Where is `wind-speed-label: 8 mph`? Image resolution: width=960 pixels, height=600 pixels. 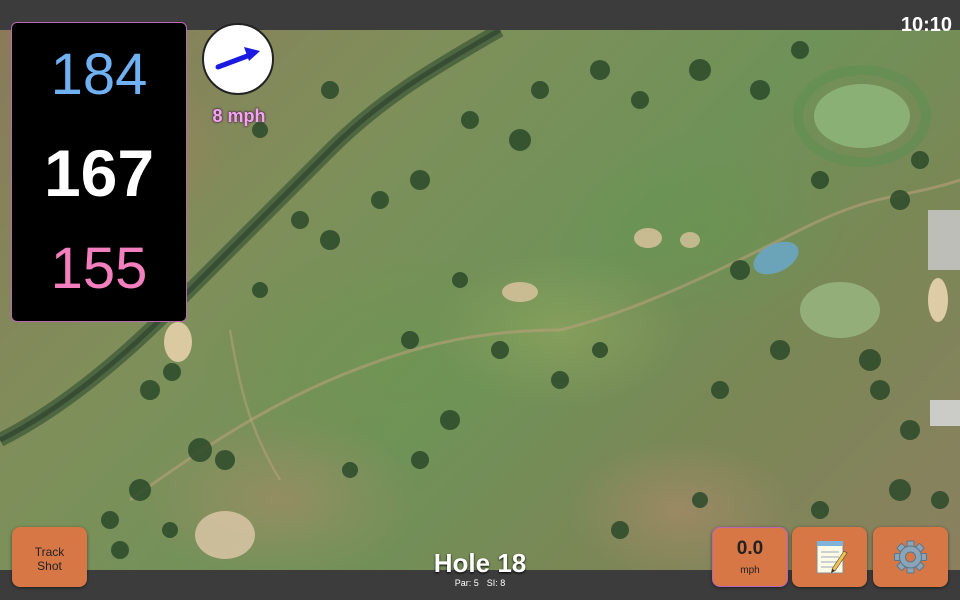
wind-speed-label: 8 mph is located at coordinates (239, 116).